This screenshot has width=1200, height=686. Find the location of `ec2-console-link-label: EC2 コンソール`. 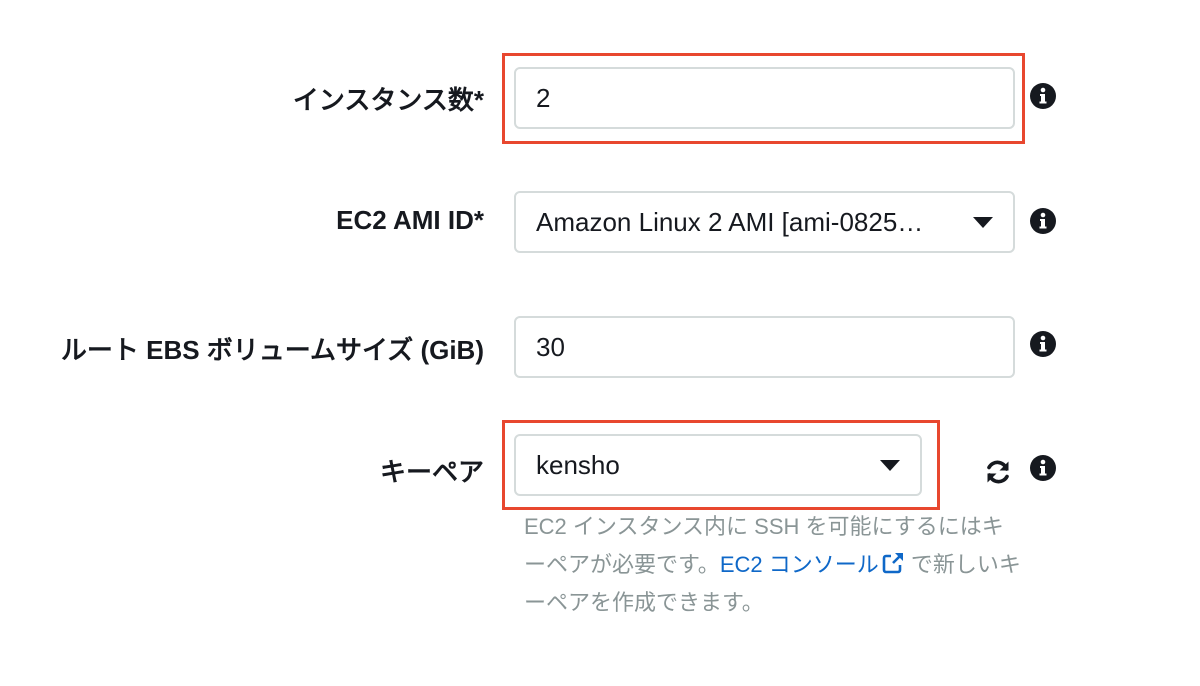

ec2-console-link-label: EC2 コンソール is located at coordinates (799, 564).